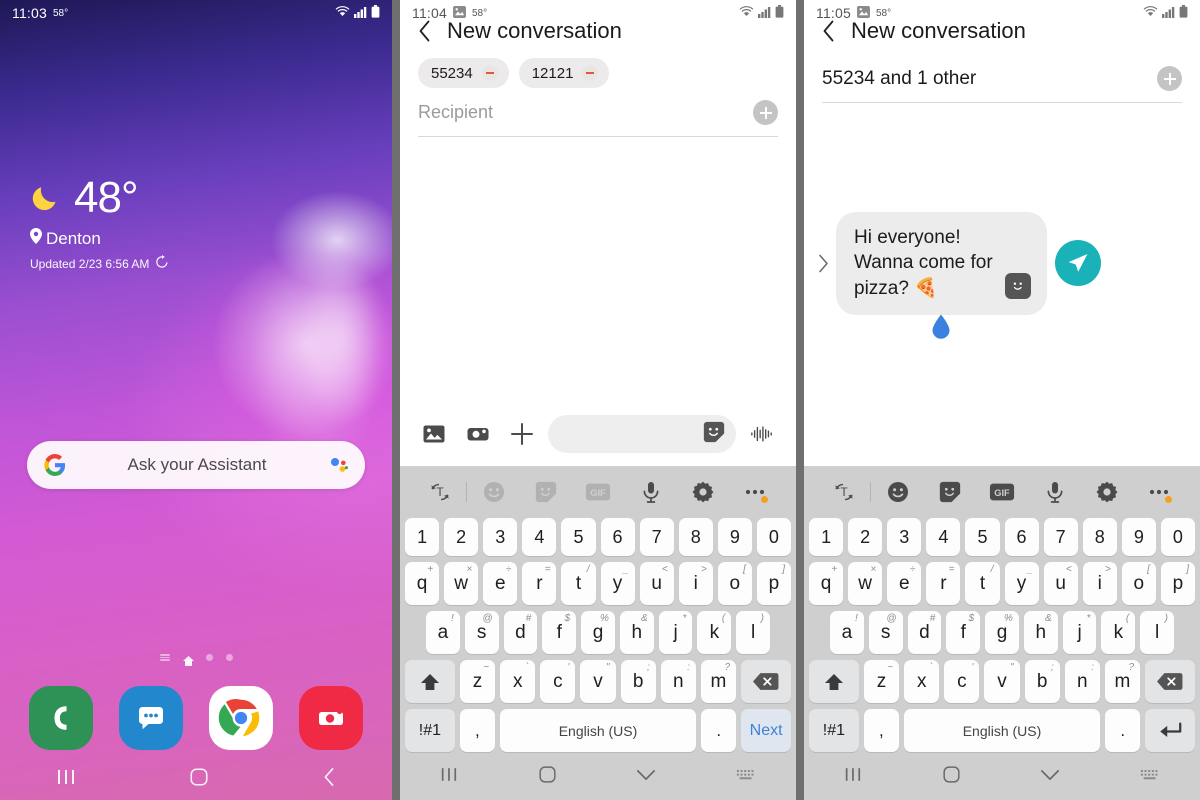 This screenshot has height=800, width=1200. Describe the element at coordinates (695, 537) in the screenshot. I see `key-8: 8` at that location.